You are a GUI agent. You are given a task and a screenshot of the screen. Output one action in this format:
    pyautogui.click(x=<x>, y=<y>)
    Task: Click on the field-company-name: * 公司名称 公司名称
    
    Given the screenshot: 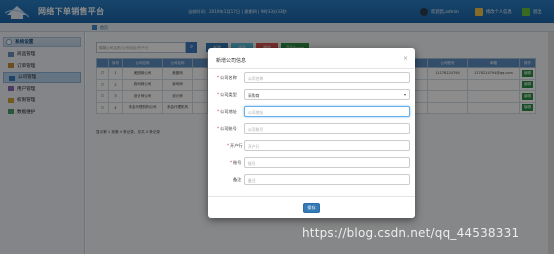 What is the action you would take?
    pyautogui.click(x=311, y=77)
    